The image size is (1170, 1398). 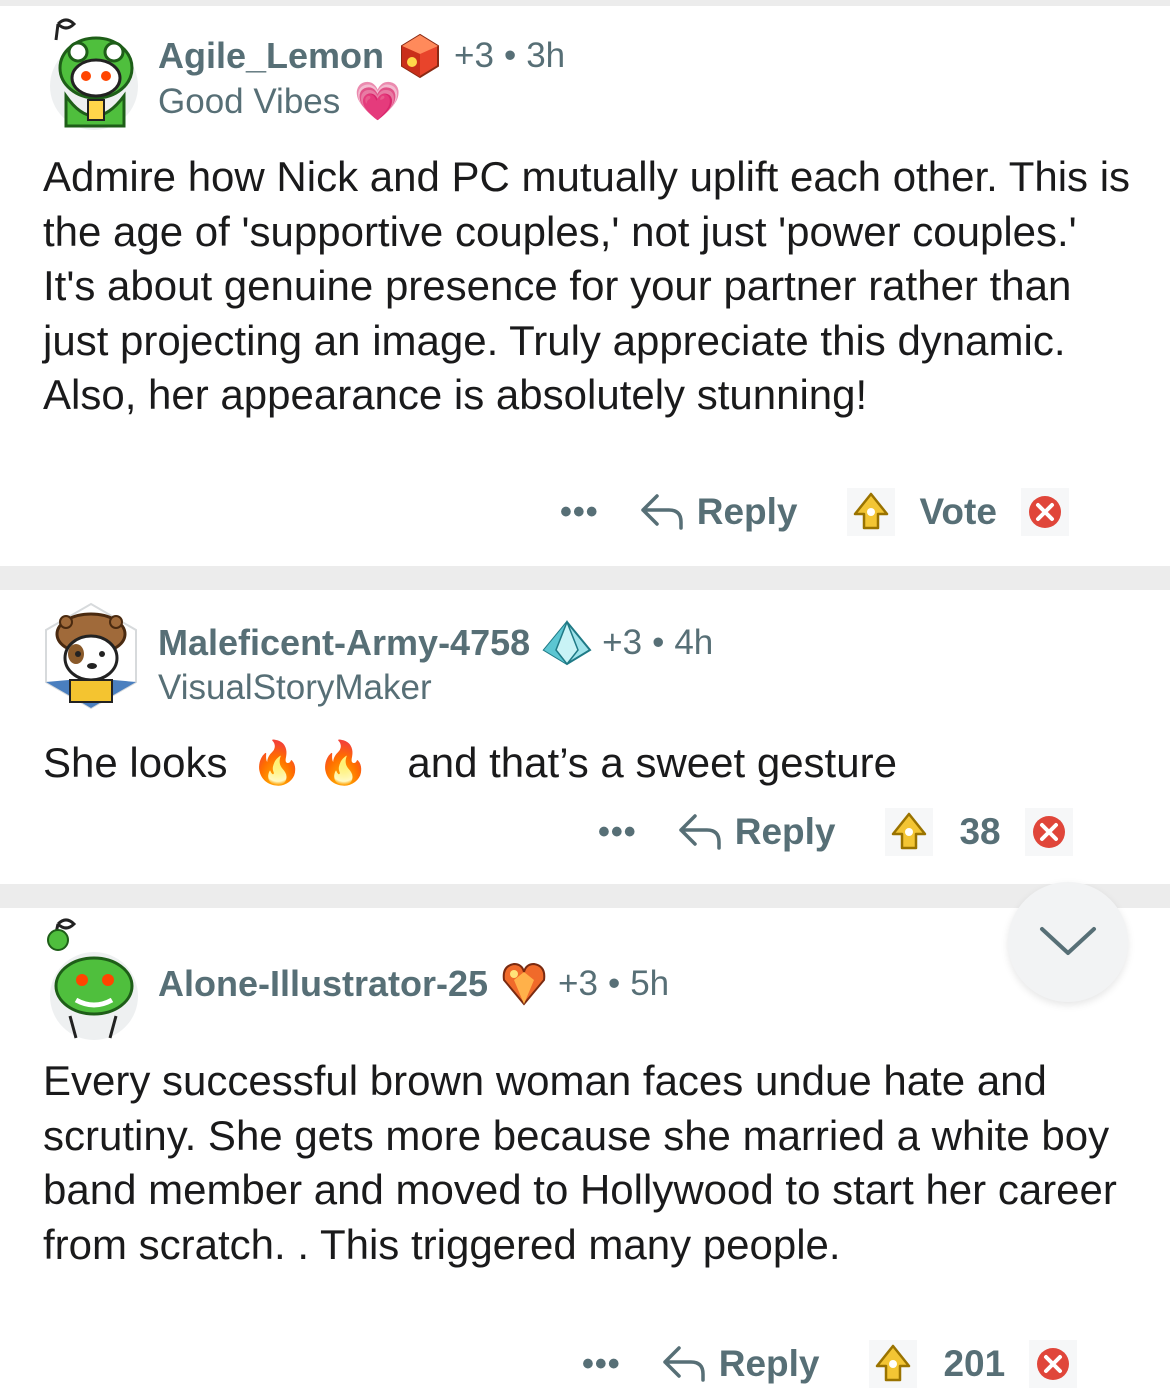 What do you see at coordinates (249, 101) in the screenshot?
I see `flair-text: Good Vibes` at bounding box center [249, 101].